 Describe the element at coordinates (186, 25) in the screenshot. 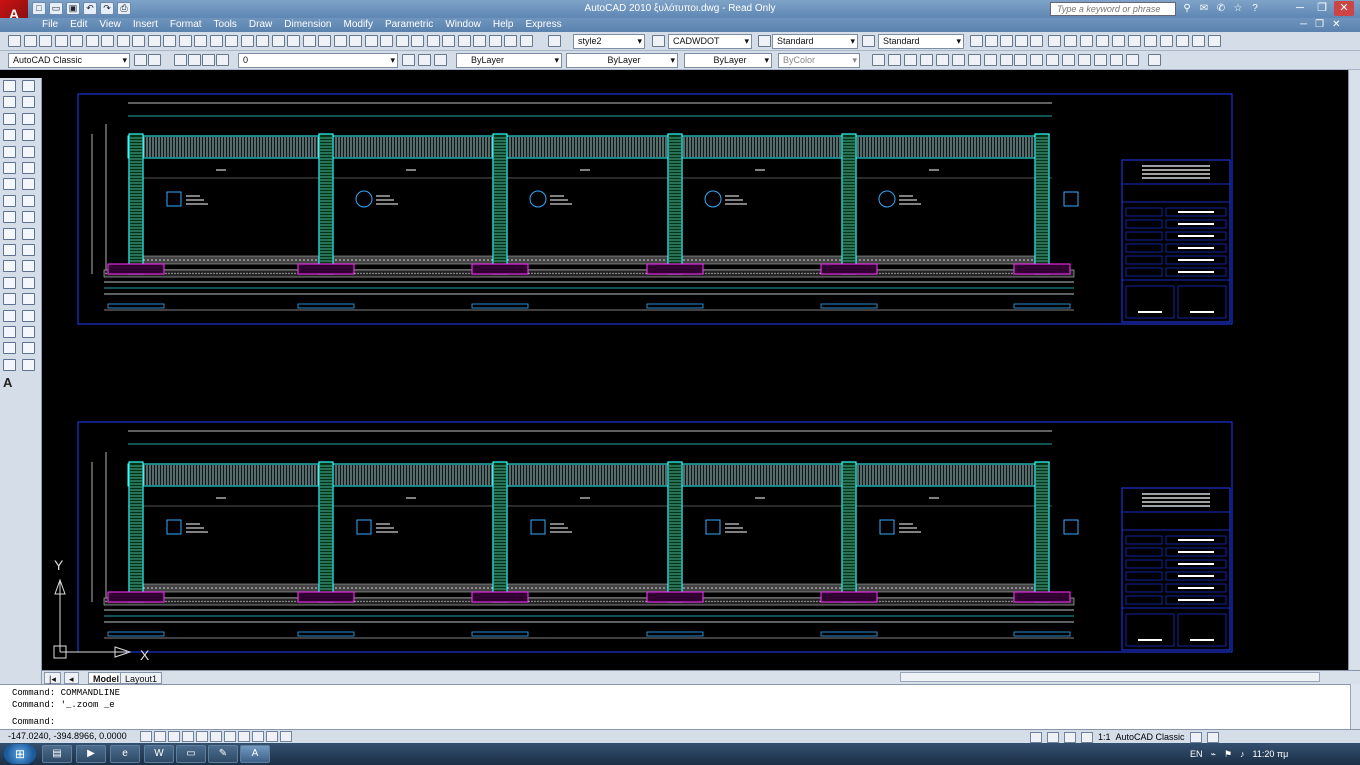

I see `menu-format: Format` at that location.